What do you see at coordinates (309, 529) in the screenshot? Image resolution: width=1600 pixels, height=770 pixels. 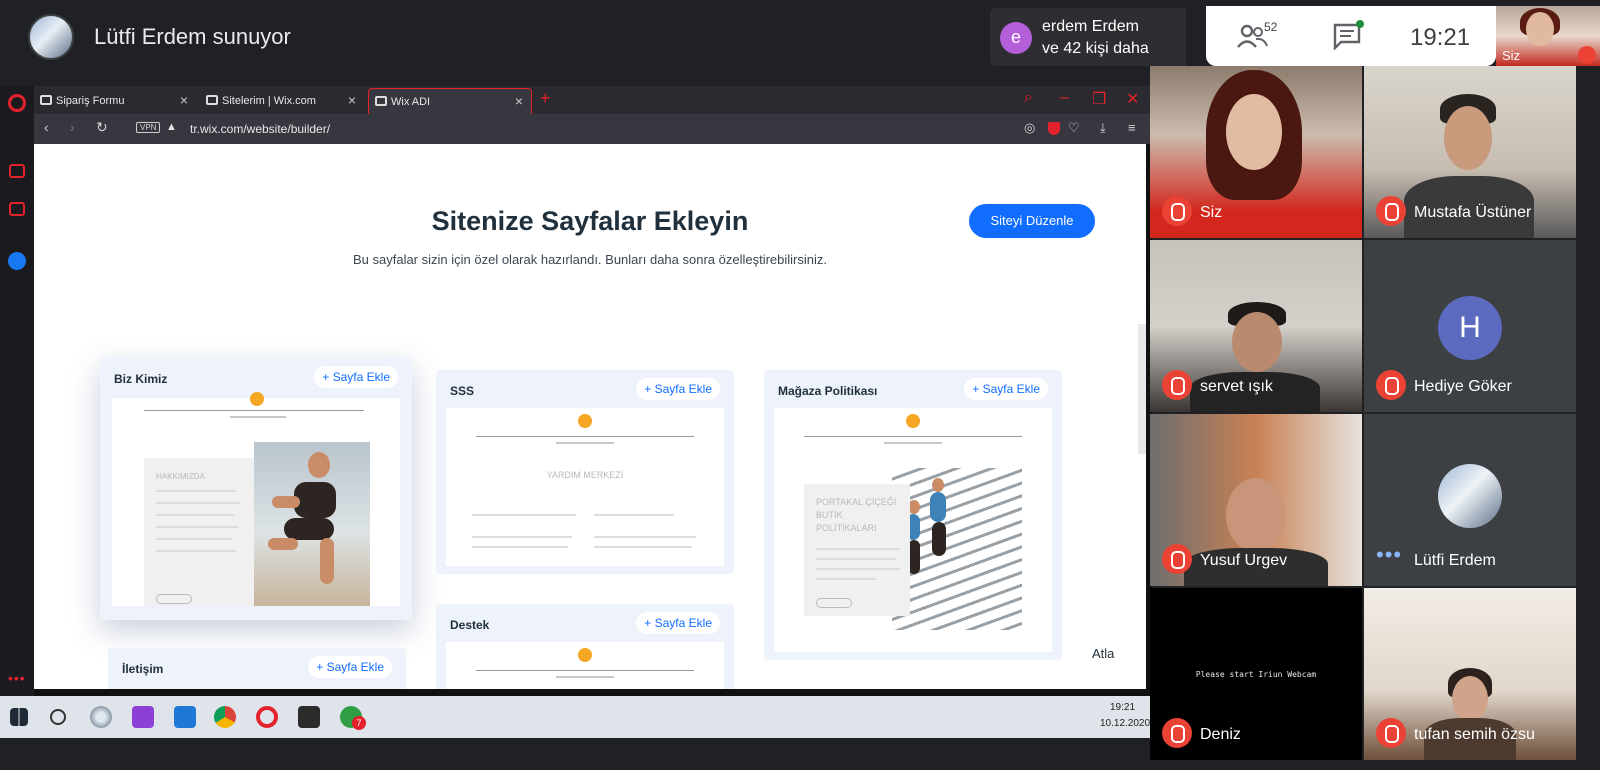 I see `runner-shorts` at bounding box center [309, 529].